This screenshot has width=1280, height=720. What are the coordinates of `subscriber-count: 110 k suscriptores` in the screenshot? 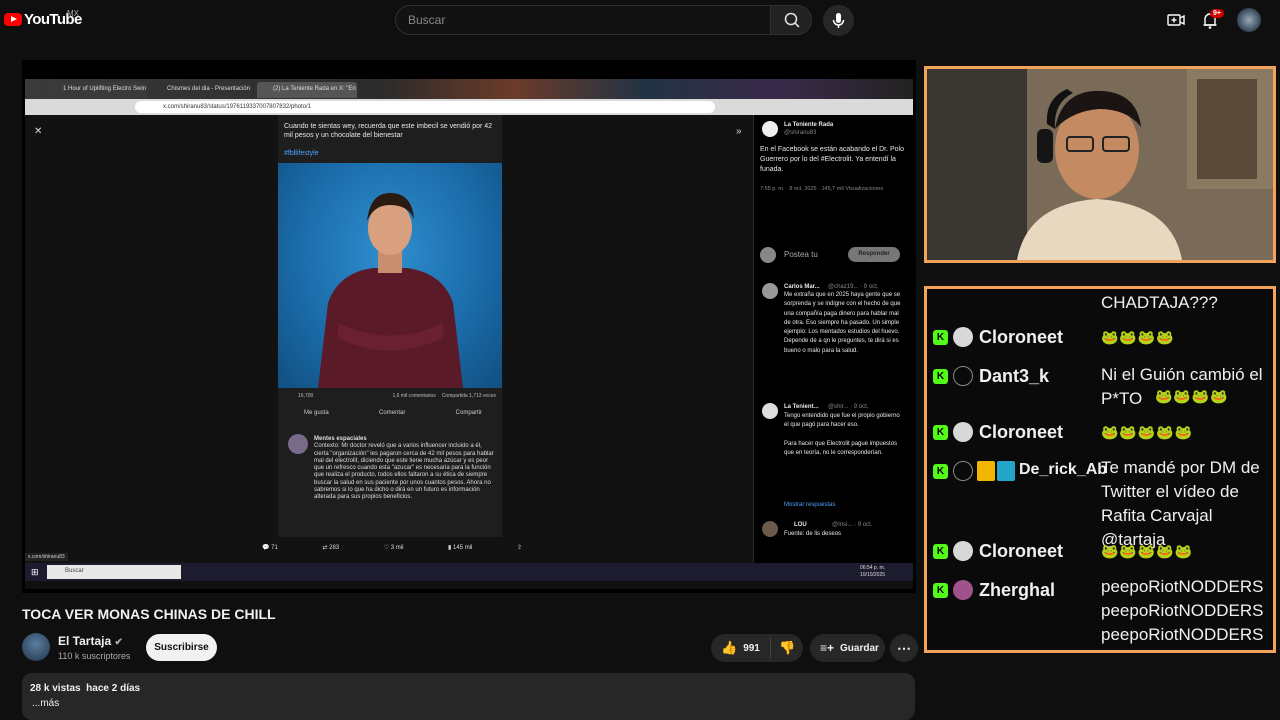 It's located at (94, 656).